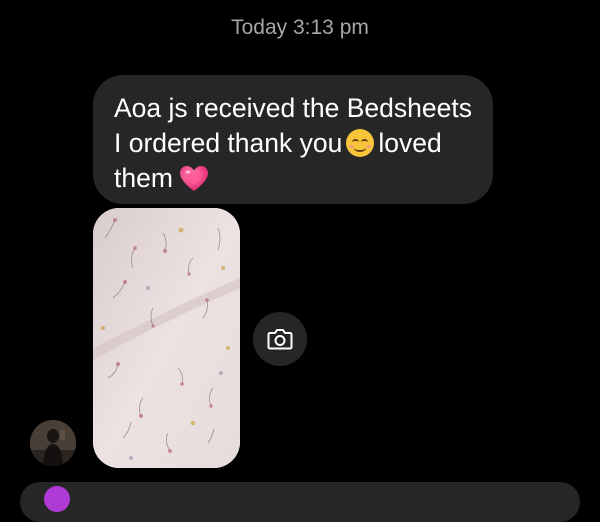 The image size is (600, 522). I want to click on message-line-2: I ordered thank you loved, so click(293, 143).